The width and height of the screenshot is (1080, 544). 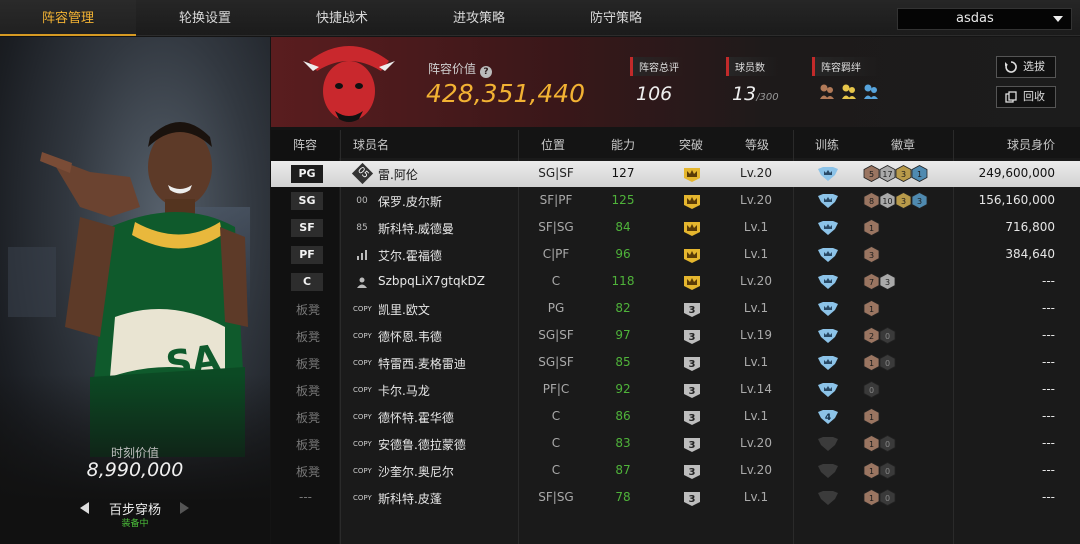 I want to click on badge-icon: 7, so click(x=871, y=281).